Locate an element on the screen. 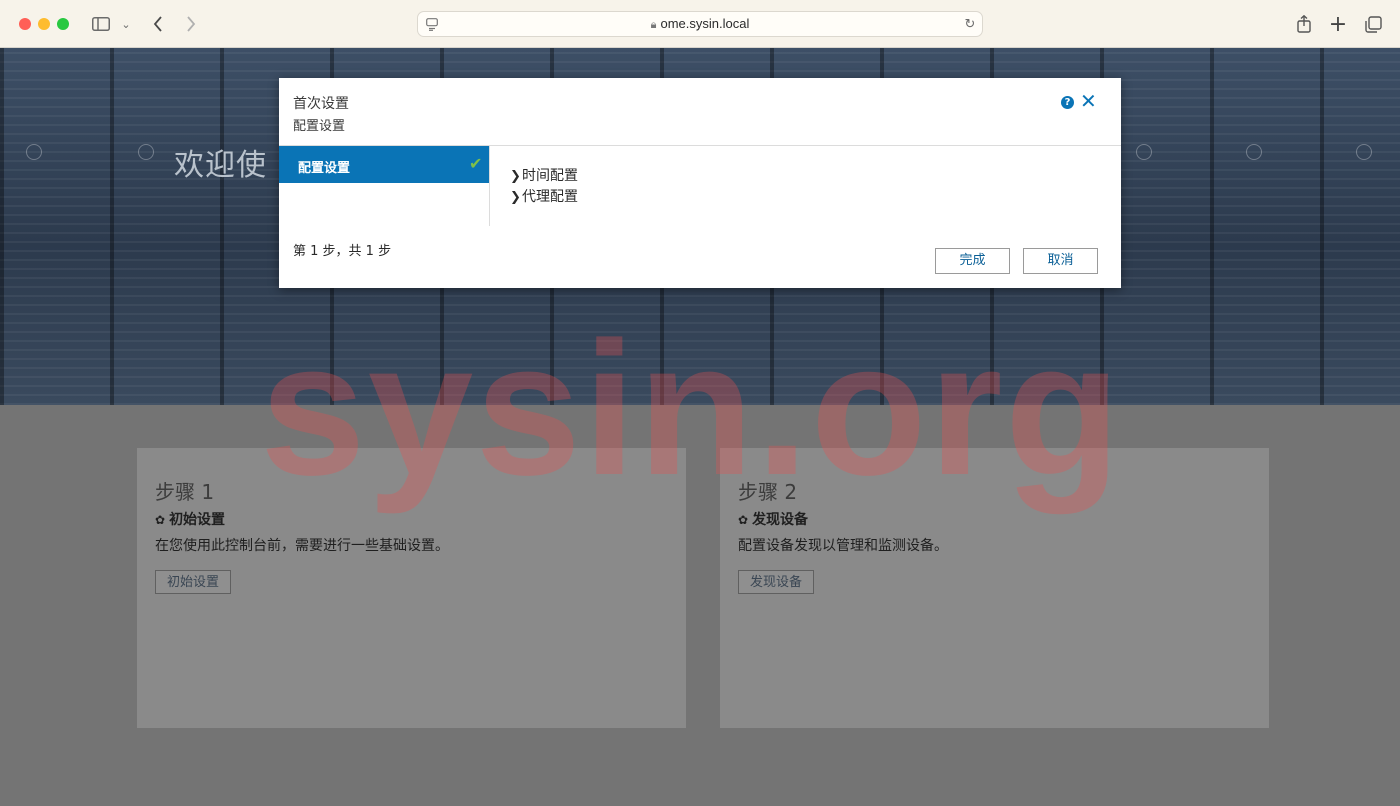  new-tab-icon: + is located at coordinates (1338, 24).